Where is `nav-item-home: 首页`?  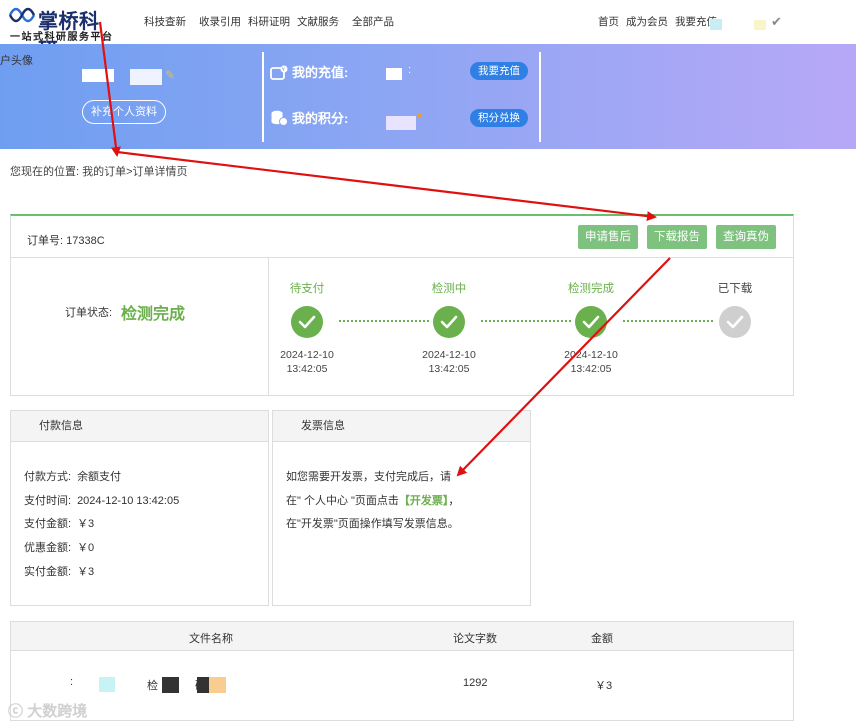 nav-item-home: 首页 is located at coordinates (608, 21).